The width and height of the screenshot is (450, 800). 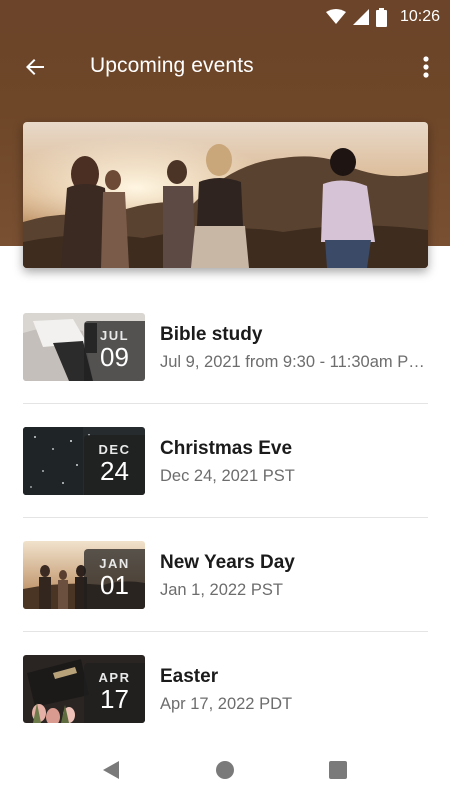 I want to click on battery-icon, so click(x=381, y=17).